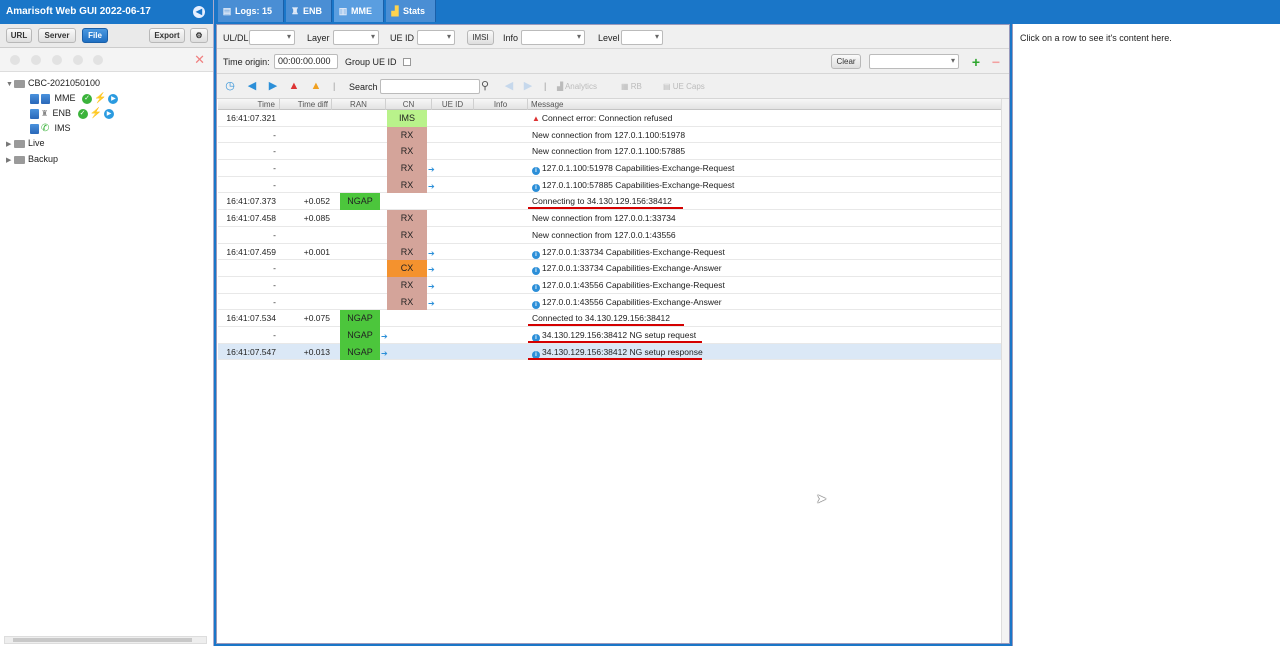 Image resolution: width=1280 pixels, height=646 pixels. I want to click on table-row: - RX New connection from 127.0.1.100:51978, so click(610, 135).